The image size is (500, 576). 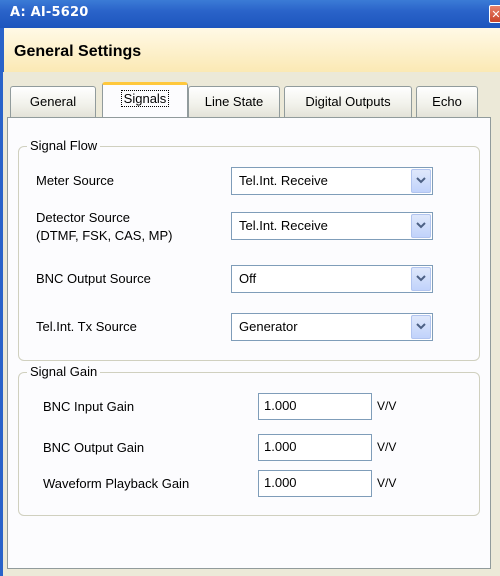 I want to click on bnc-output-source-label: BNC Output Source, so click(x=93, y=278).